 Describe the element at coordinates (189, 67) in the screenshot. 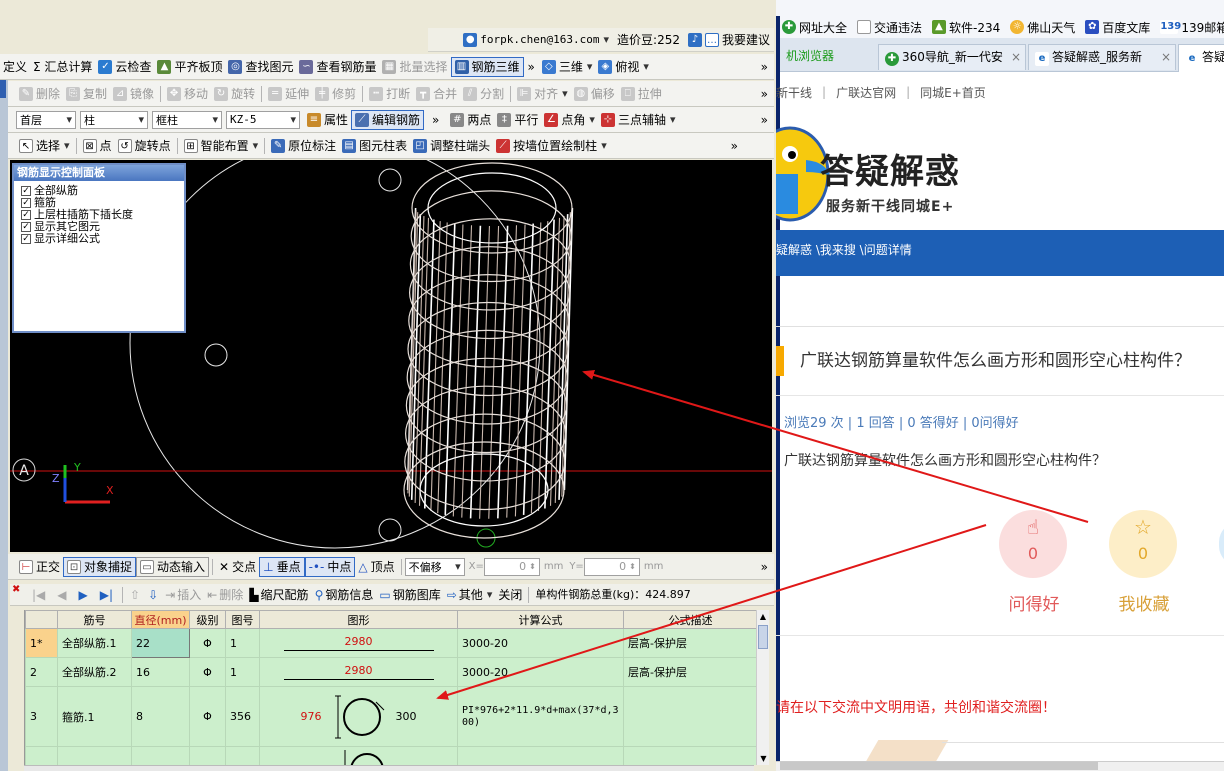

I see `menu-align-slab-top: ▲ 平齐板顶` at that location.